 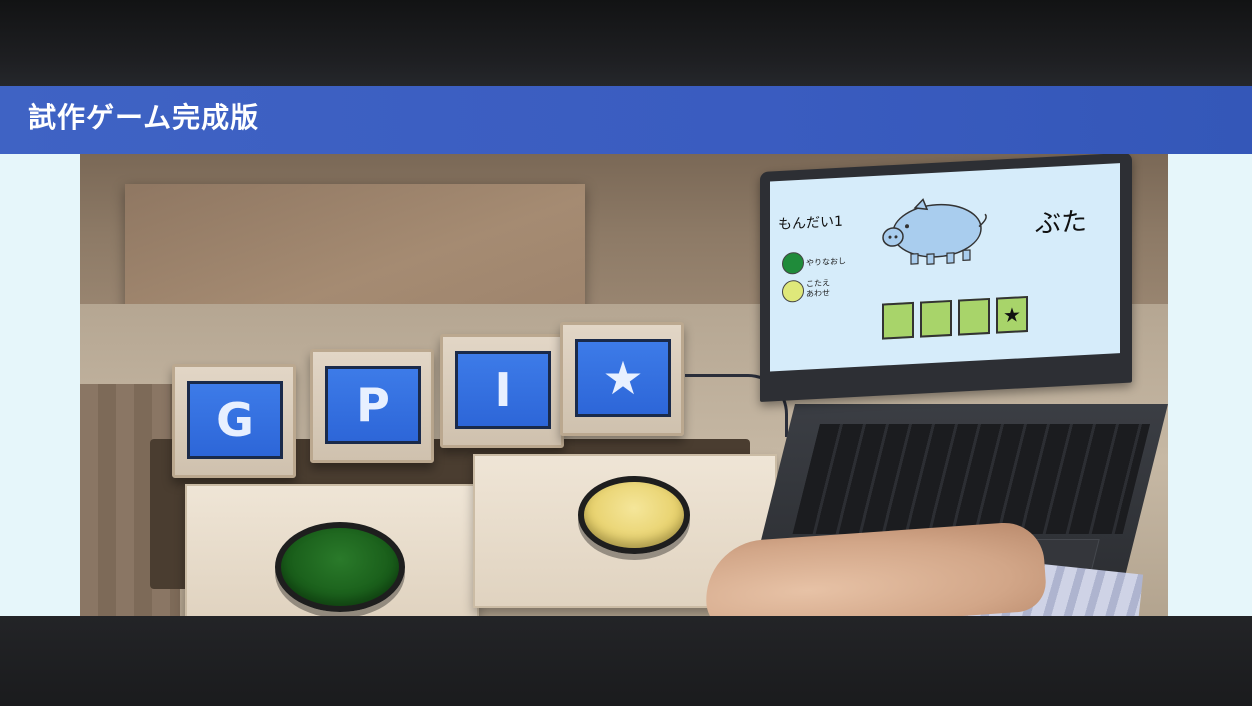 What do you see at coordinates (826, 262) in the screenshot?
I see `retry-label: やりなおし` at bounding box center [826, 262].